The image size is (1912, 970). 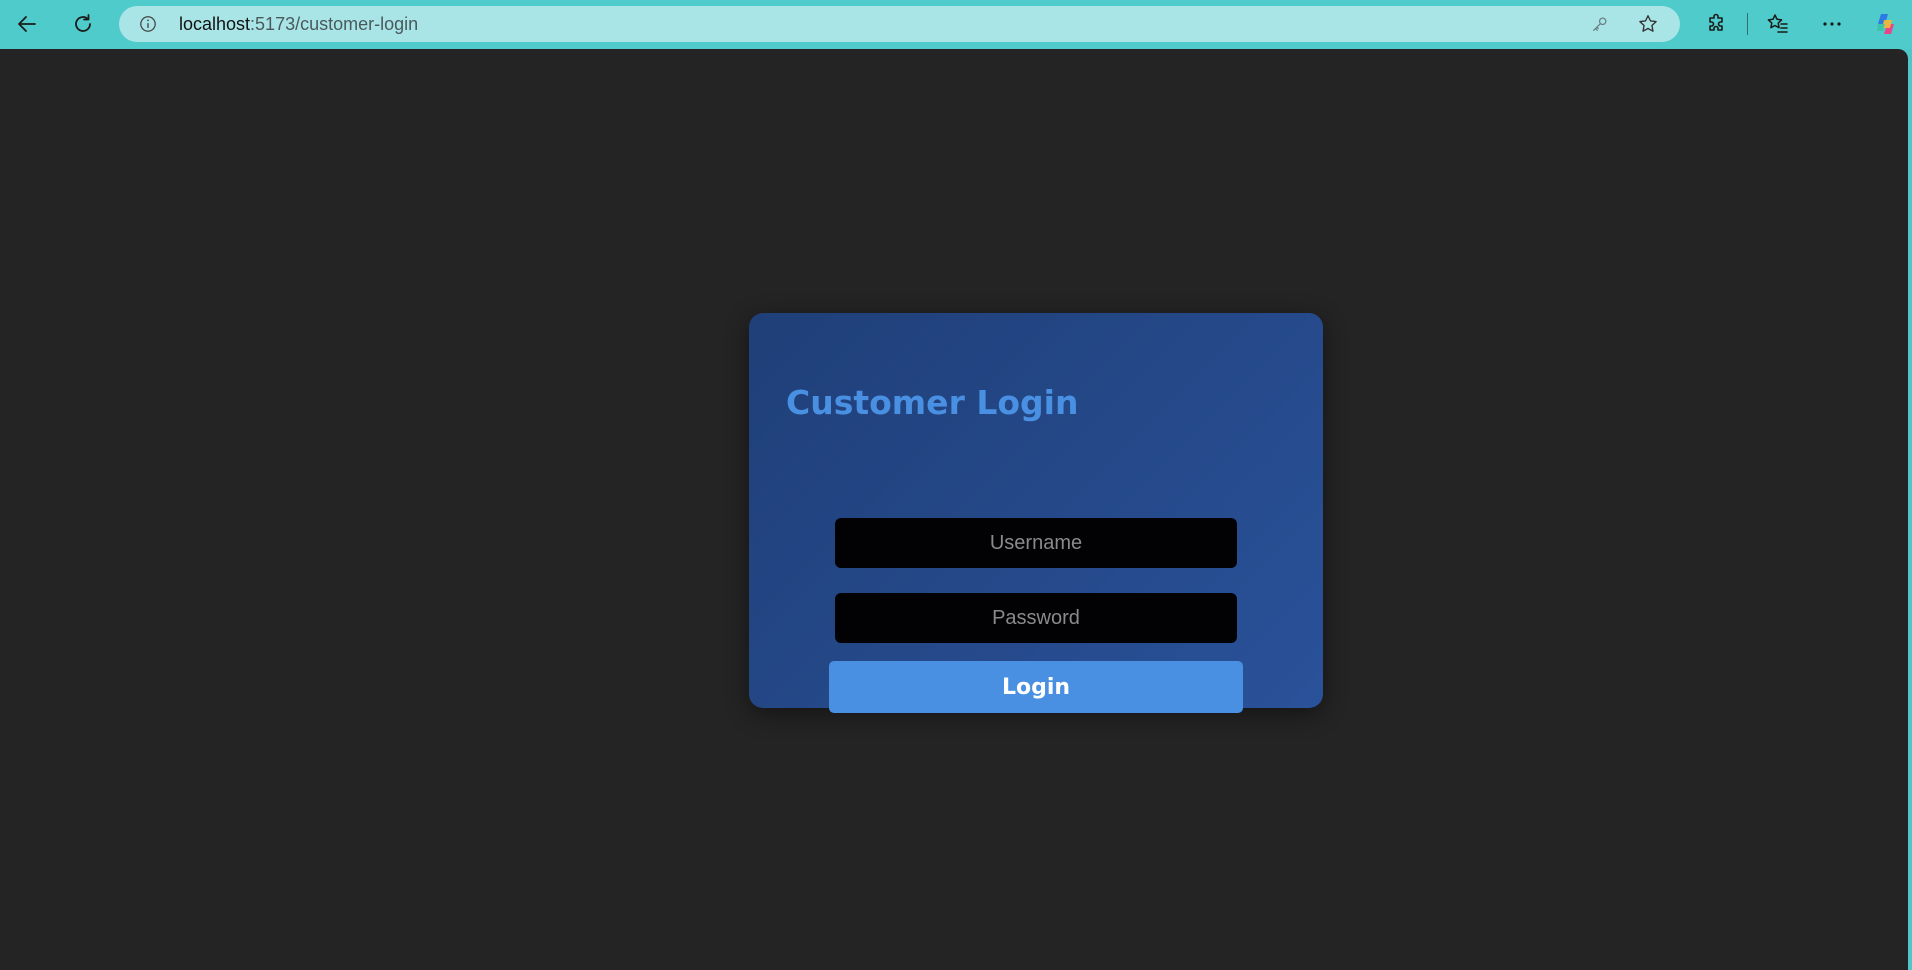 I want to click on back-button, so click(x=27, y=24).